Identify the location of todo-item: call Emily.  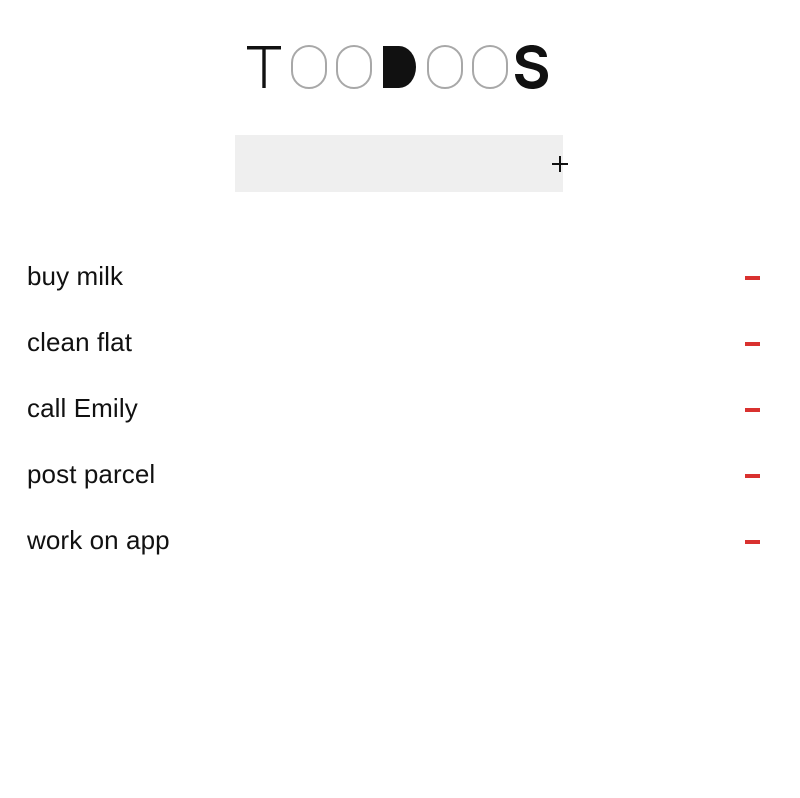
(395, 408).